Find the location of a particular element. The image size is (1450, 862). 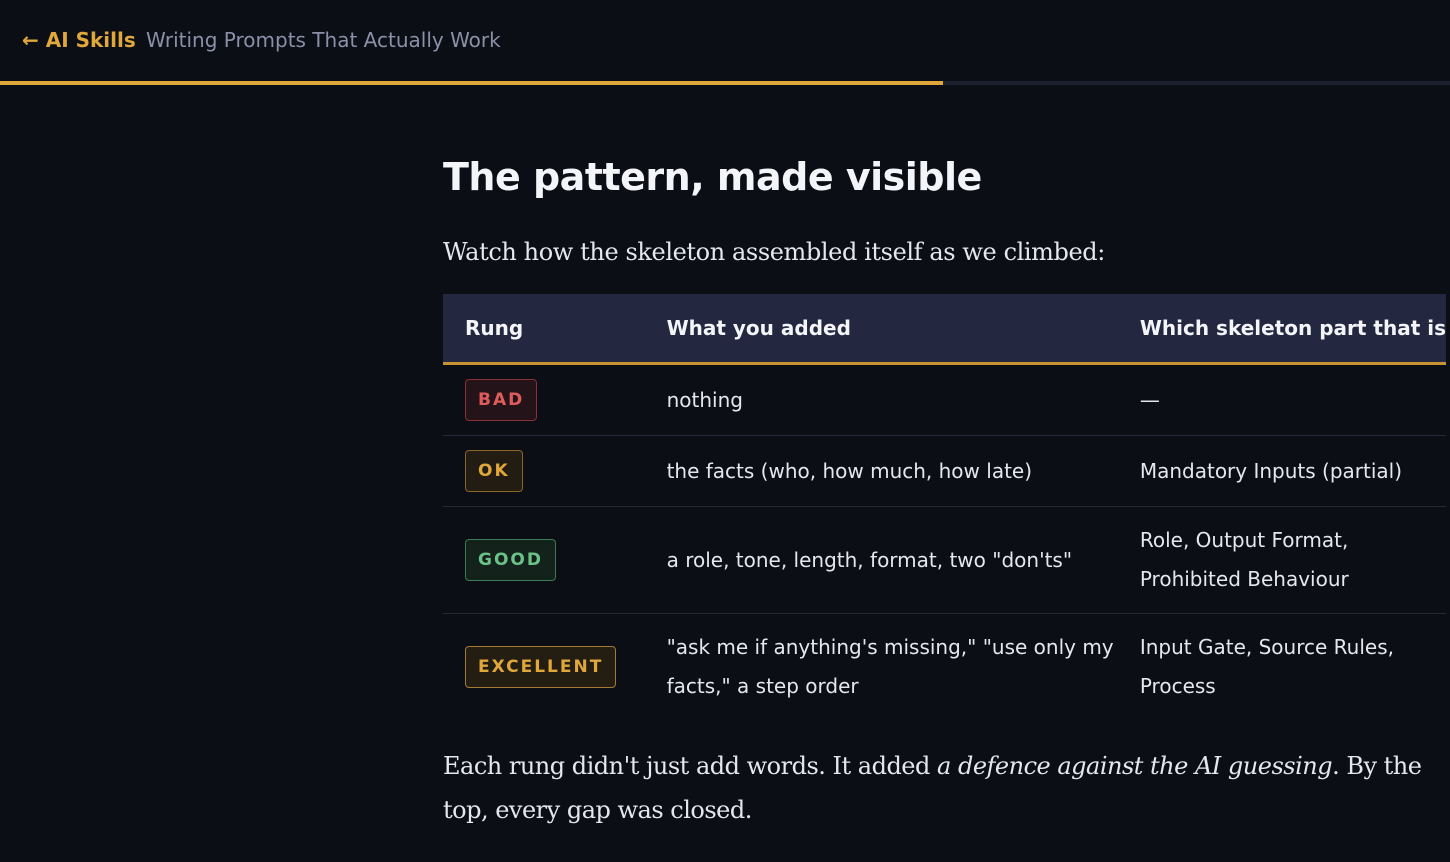

page-breadcrumb-title: Writing Prompts That Actually Work is located at coordinates (323, 40).